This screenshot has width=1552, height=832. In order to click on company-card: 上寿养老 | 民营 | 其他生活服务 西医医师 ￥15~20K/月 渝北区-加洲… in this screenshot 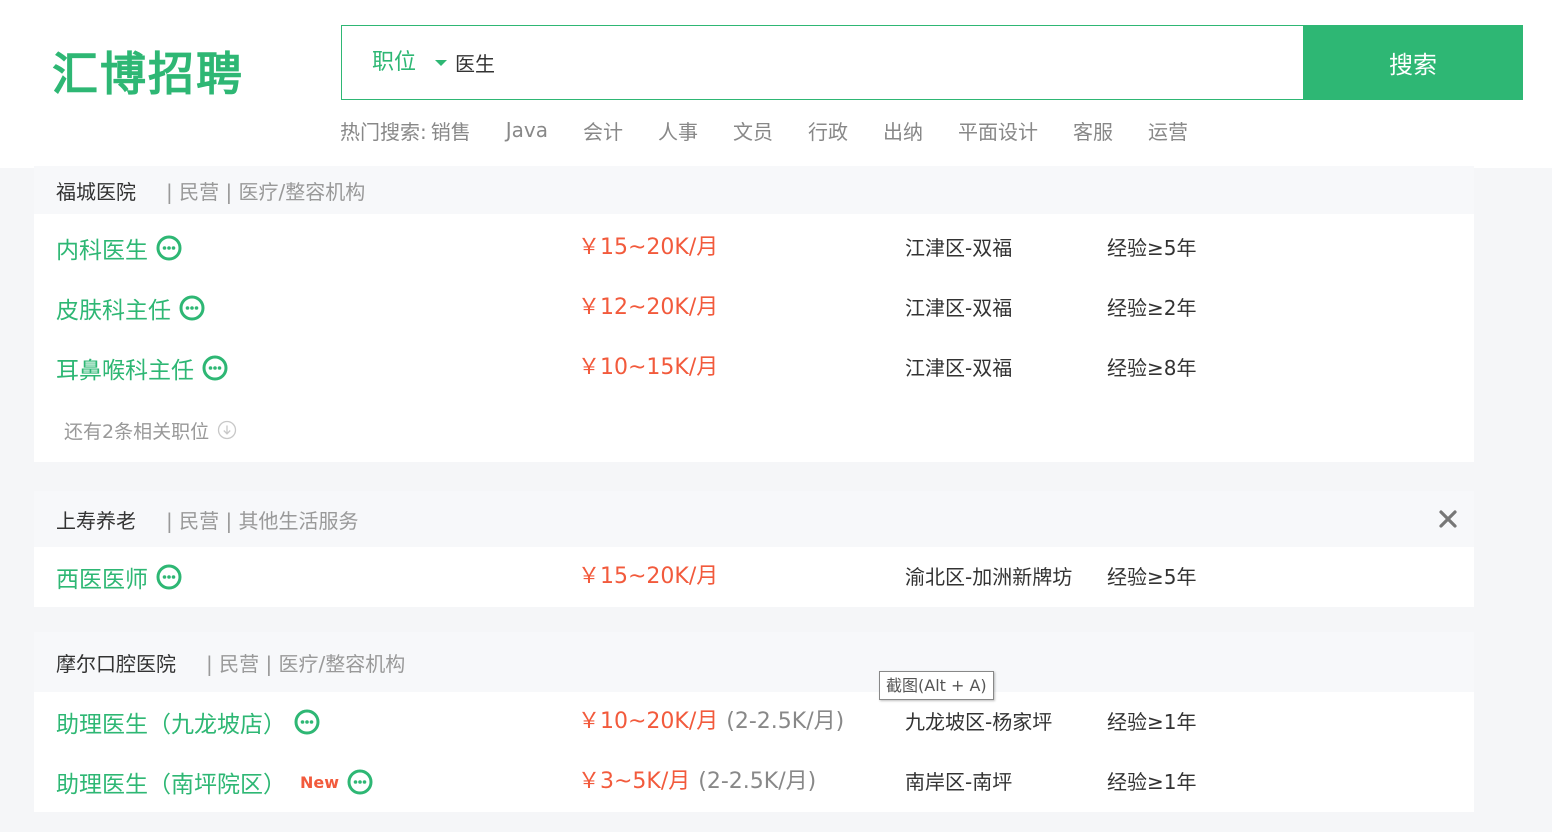, I will do `click(754, 549)`.